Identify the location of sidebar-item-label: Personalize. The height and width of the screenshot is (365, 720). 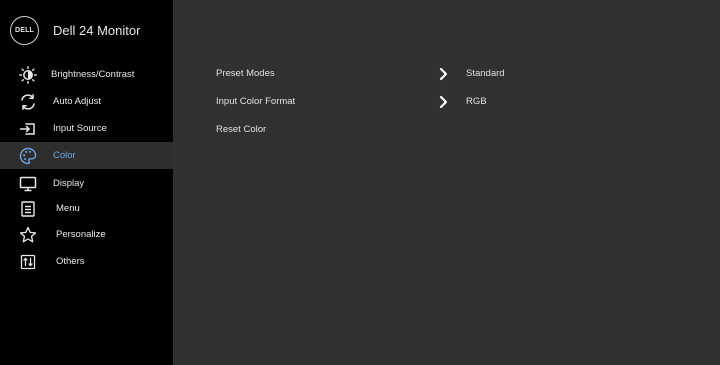
(81, 234).